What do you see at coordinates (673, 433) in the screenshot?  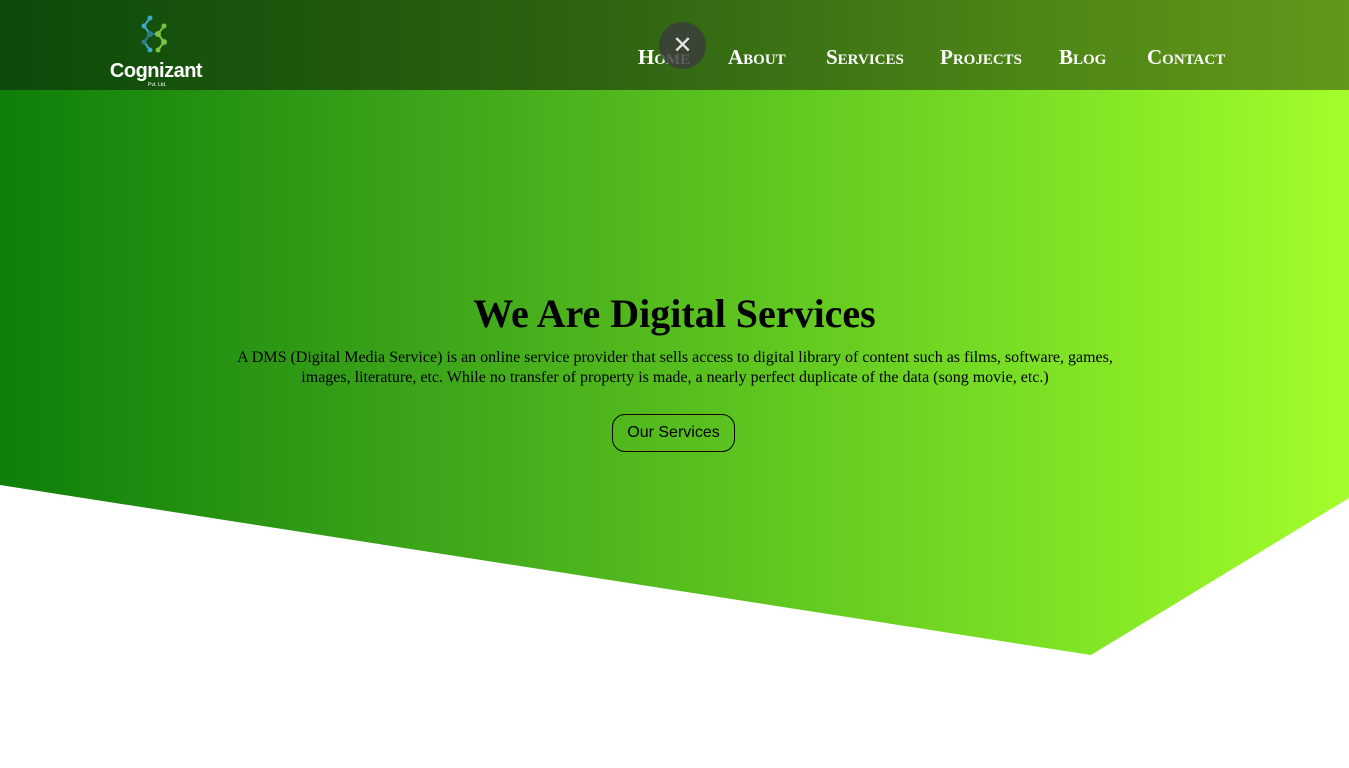 I see `our-services-button: Our Services` at bounding box center [673, 433].